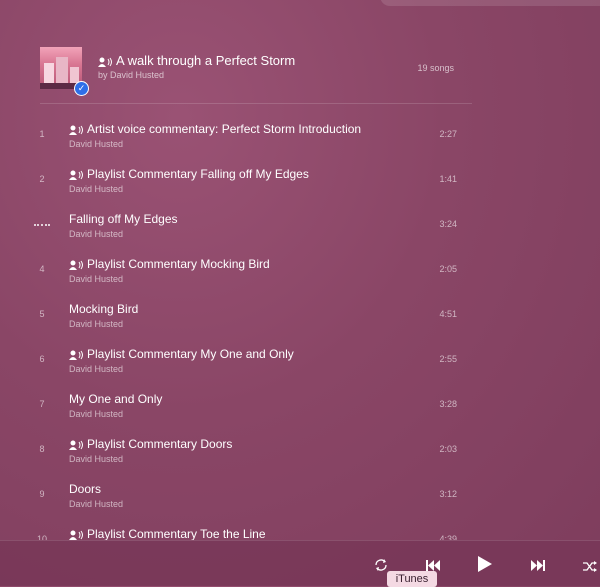  What do you see at coordinates (381, 567) in the screenshot?
I see `repeat-icon` at bounding box center [381, 567].